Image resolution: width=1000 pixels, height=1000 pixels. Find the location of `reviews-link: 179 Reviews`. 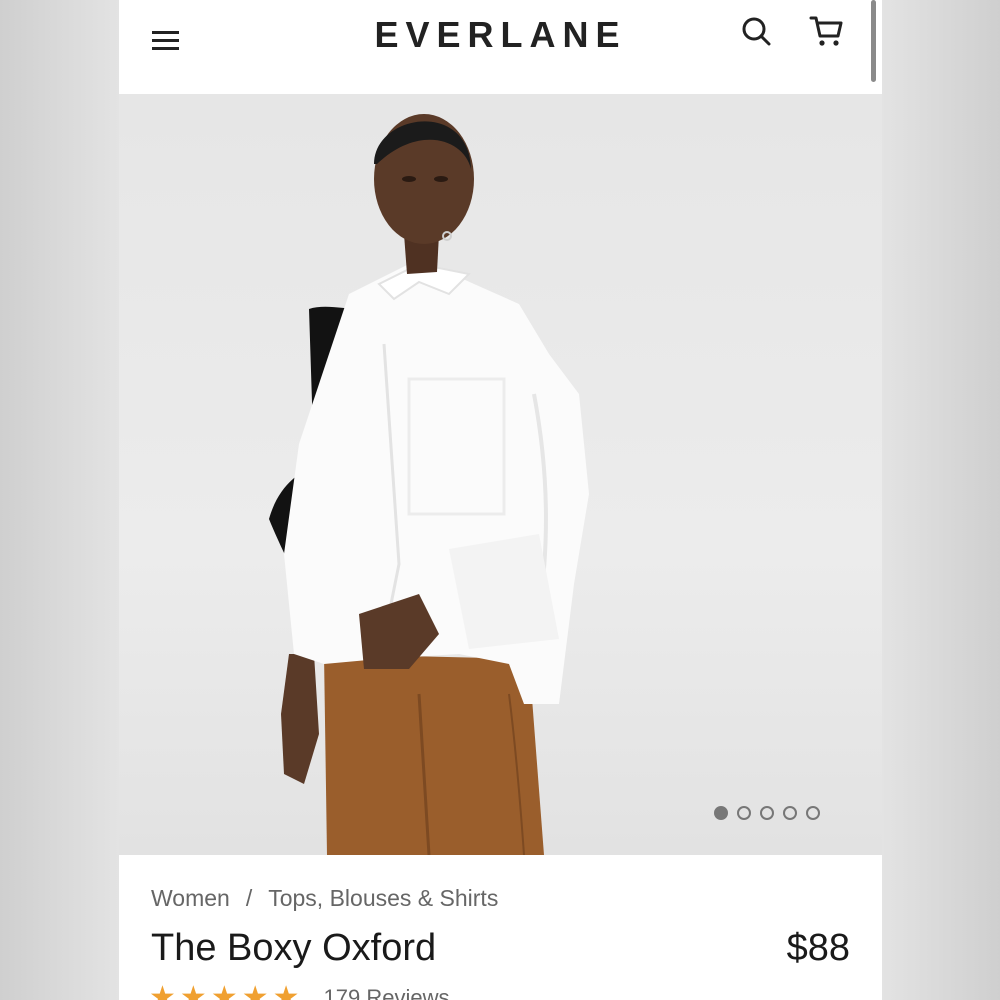

reviews-link: 179 Reviews is located at coordinates (387, 992).